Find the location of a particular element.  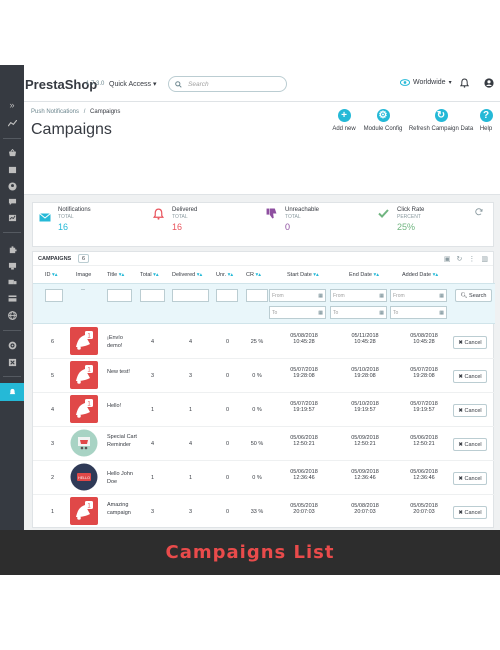

column-header-title: Title ▾▴ is located at coordinates (115, 275).